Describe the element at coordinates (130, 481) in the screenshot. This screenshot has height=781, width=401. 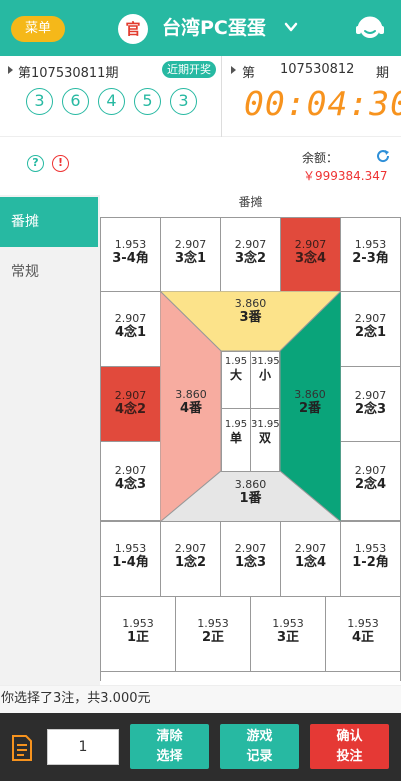
I see `bet-cell-4-nian-3: 2.907 4念3` at that location.